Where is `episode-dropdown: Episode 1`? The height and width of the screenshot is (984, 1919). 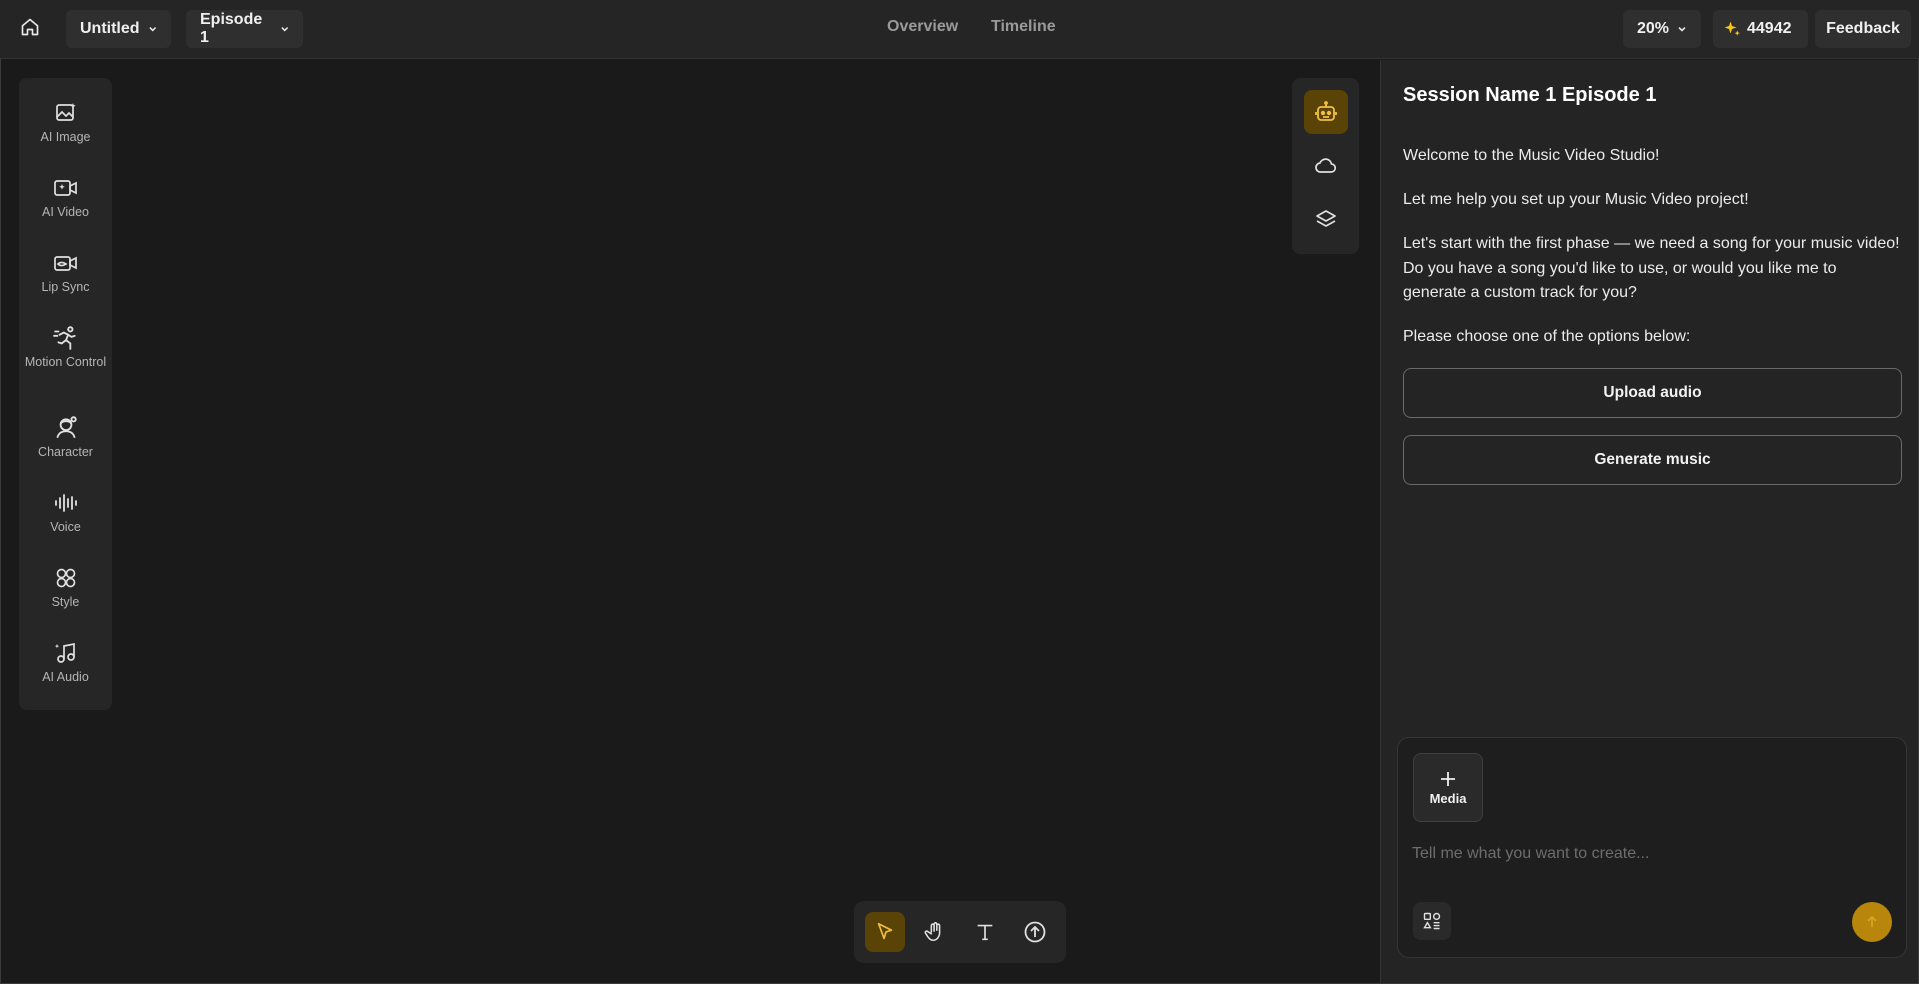
episode-dropdown: Episode 1 is located at coordinates (244, 29).